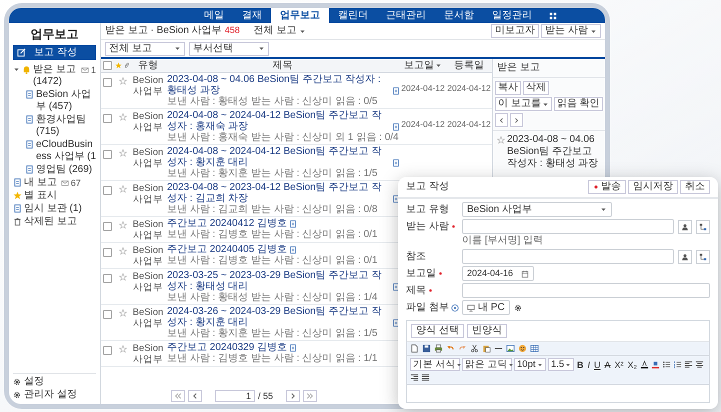 The width and height of the screenshot is (721, 412). Describe the element at coordinates (571, 31) in the screenshot. I see `recipient-dropdown: 받는 사람` at that location.